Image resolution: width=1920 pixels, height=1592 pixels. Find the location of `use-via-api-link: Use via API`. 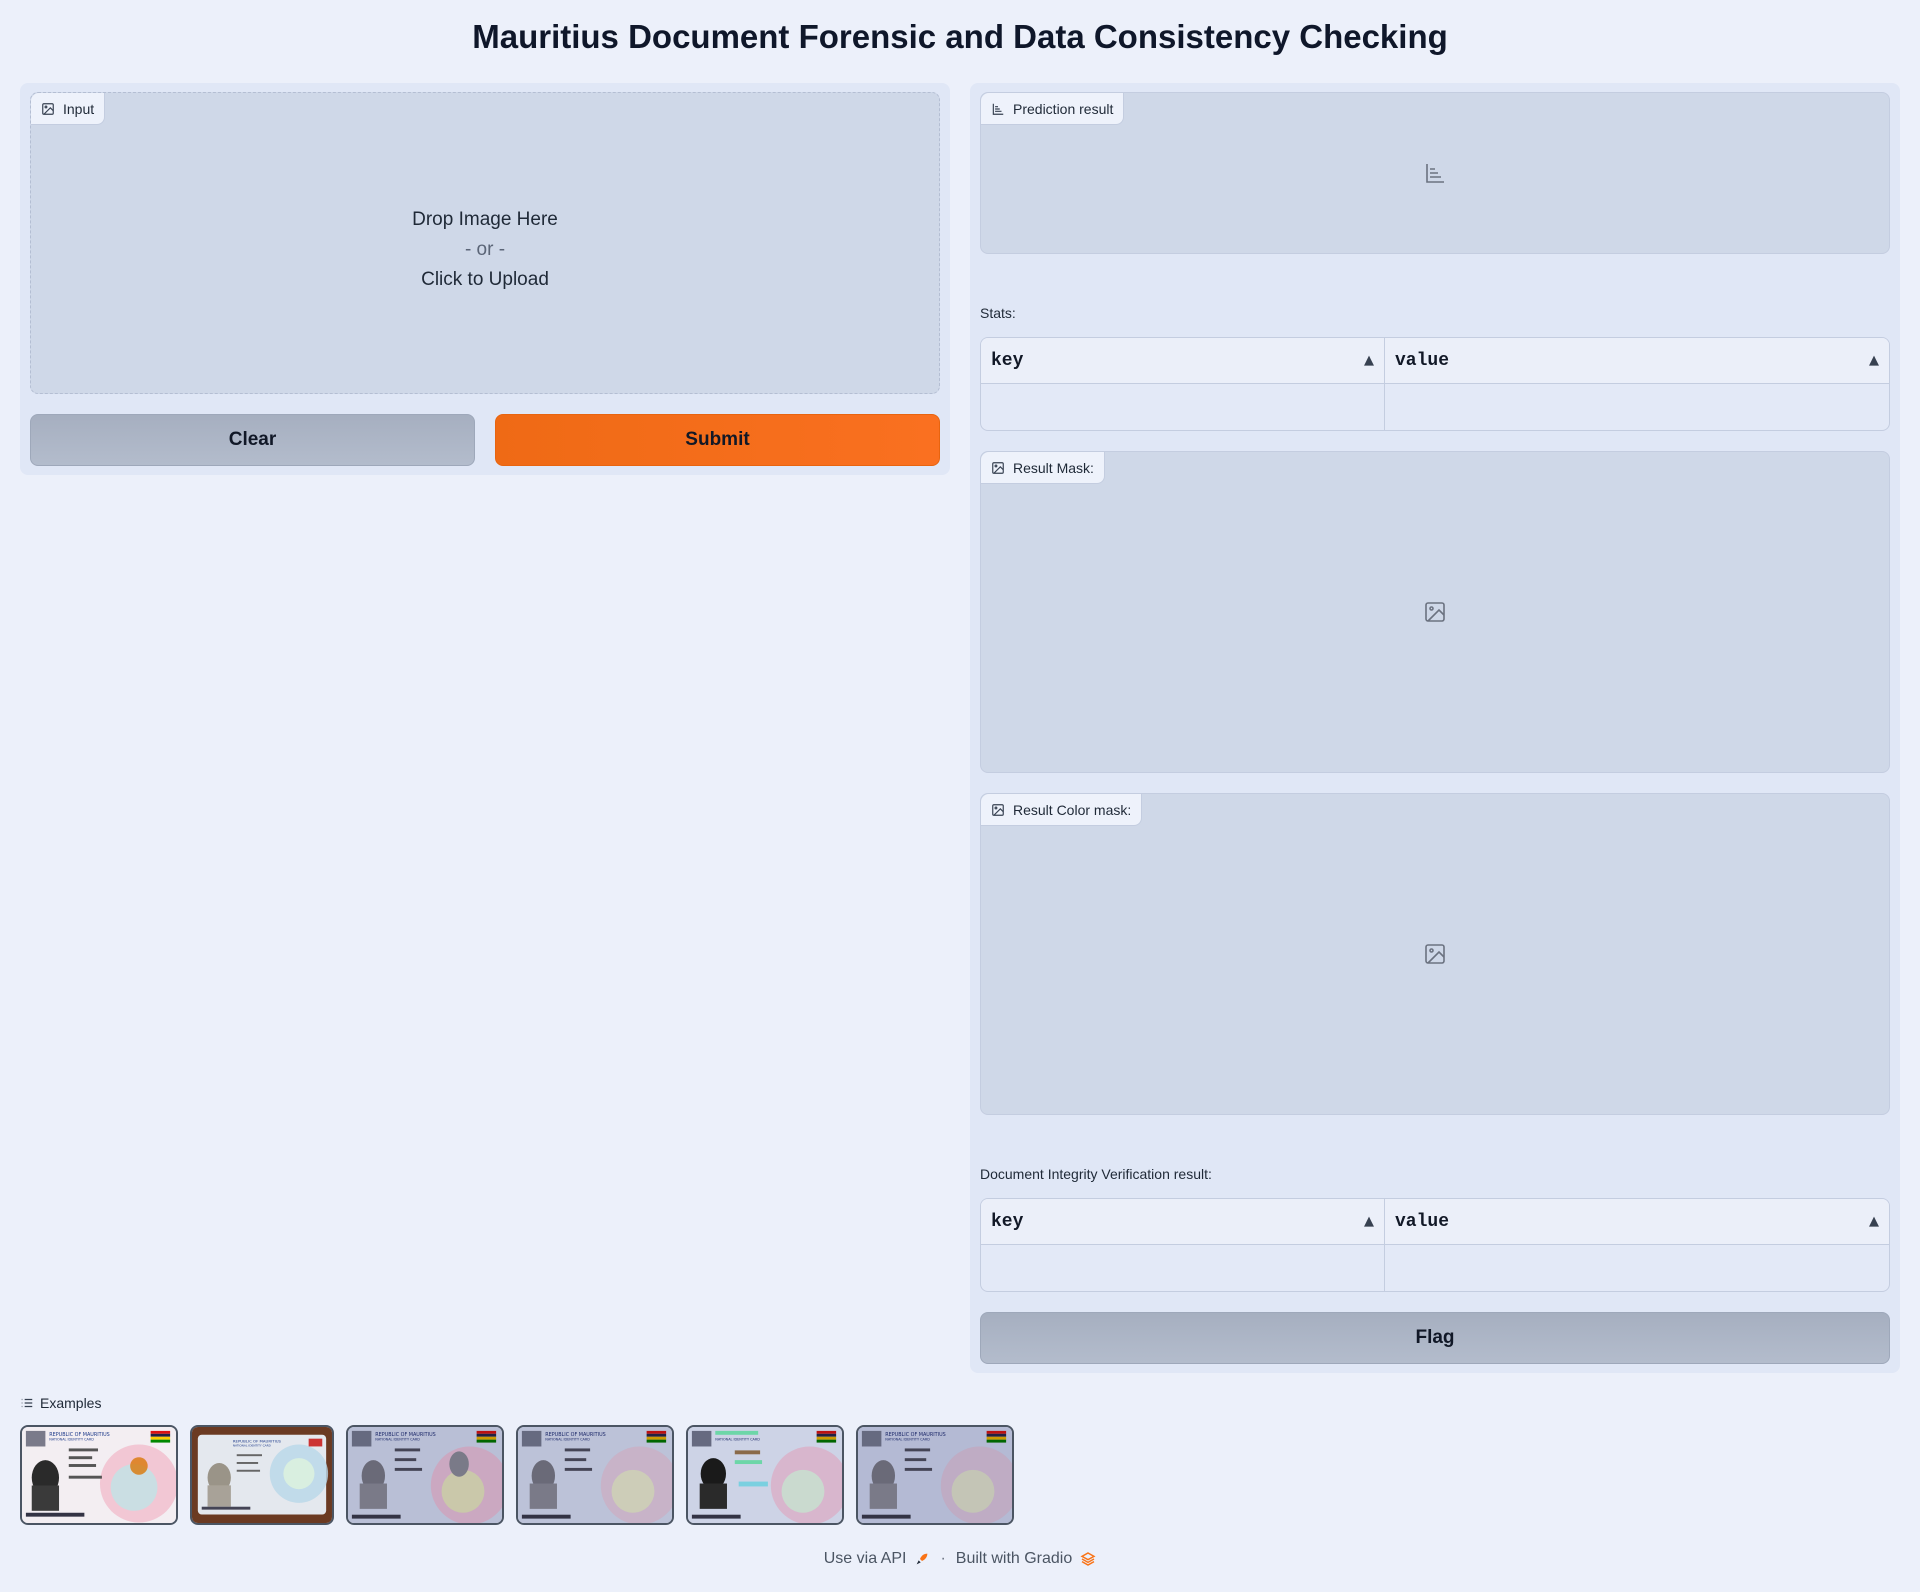

use-via-api-link: Use via API is located at coordinates (877, 1559).